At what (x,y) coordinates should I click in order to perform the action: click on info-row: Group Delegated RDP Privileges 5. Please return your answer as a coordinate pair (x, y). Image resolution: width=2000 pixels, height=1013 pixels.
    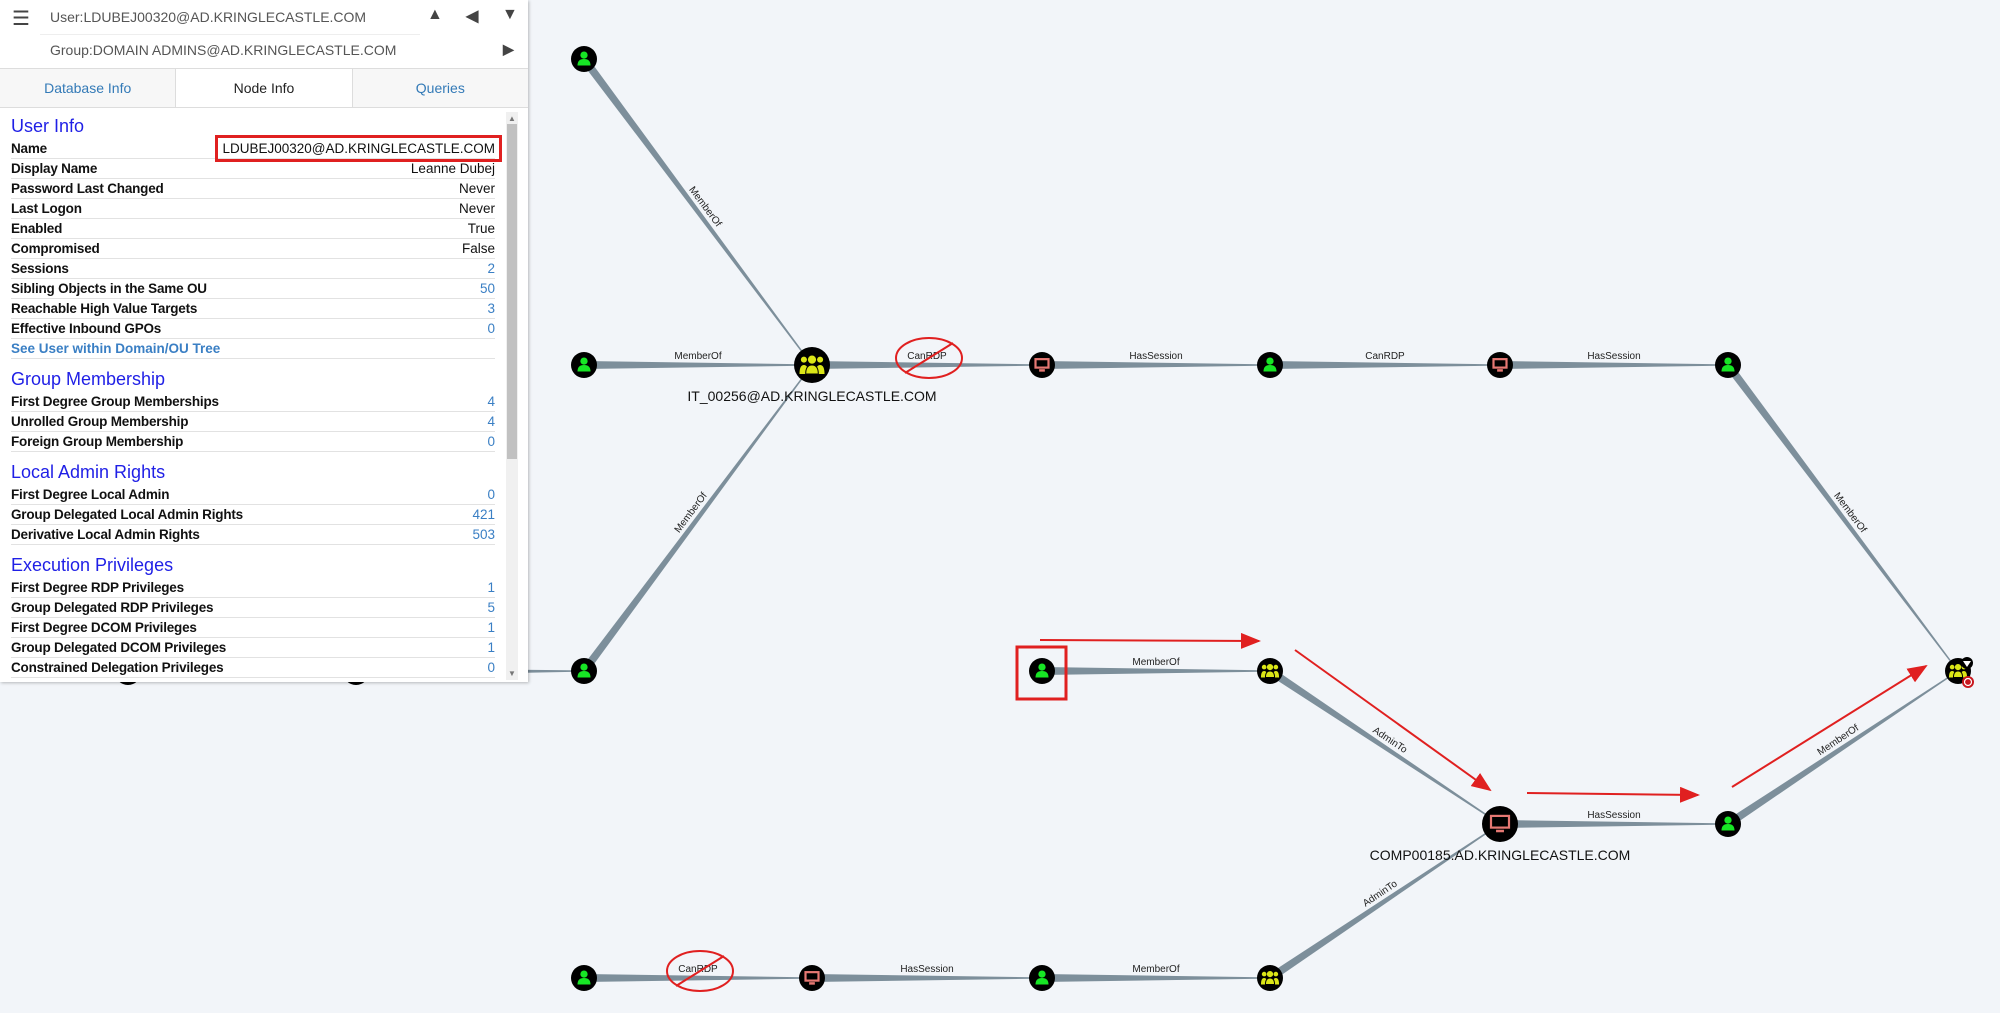
    Looking at the image, I should click on (253, 608).